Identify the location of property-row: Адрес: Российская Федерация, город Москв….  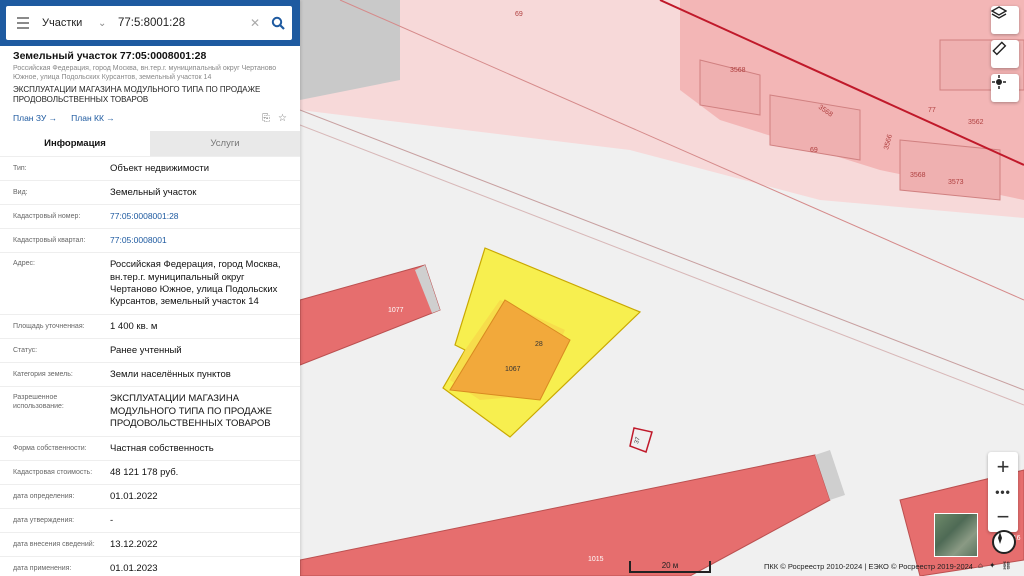
(150, 283).